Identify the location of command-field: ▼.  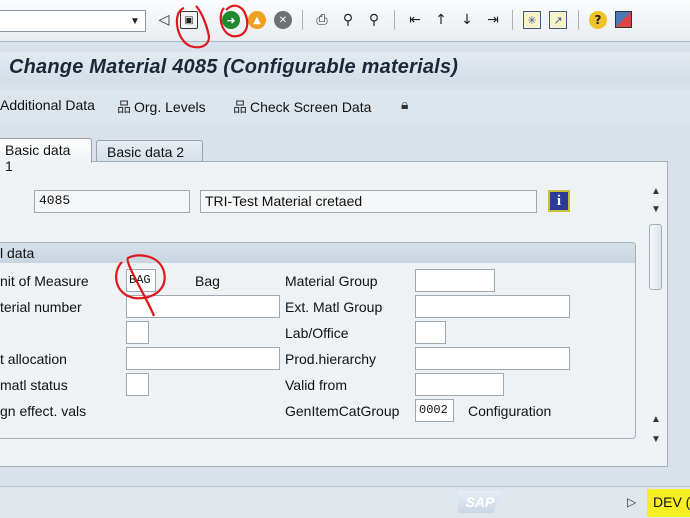
(73, 21).